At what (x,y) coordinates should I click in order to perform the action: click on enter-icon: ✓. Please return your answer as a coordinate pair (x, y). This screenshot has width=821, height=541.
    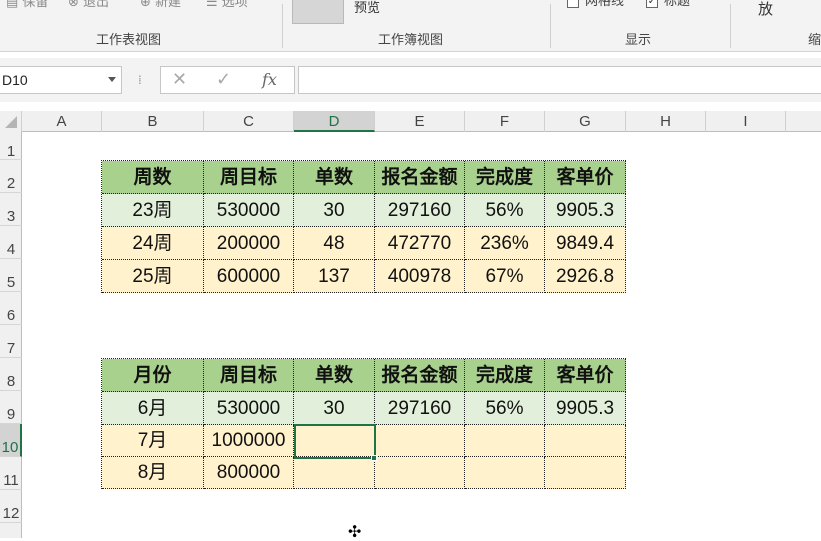
    Looking at the image, I should click on (223, 80).